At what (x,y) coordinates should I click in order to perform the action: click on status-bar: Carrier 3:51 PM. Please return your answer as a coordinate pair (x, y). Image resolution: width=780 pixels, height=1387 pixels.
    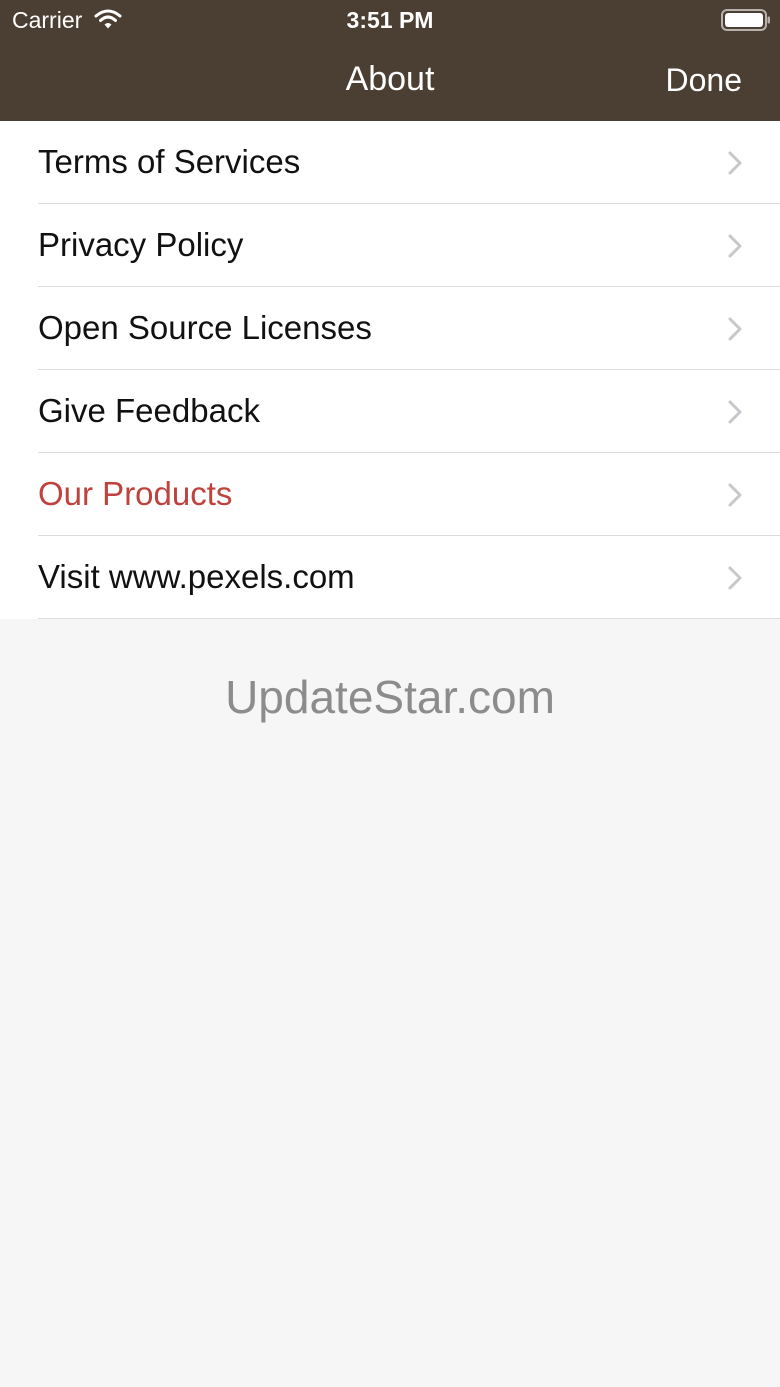
    Looking at the image, I should click on (390, 20).